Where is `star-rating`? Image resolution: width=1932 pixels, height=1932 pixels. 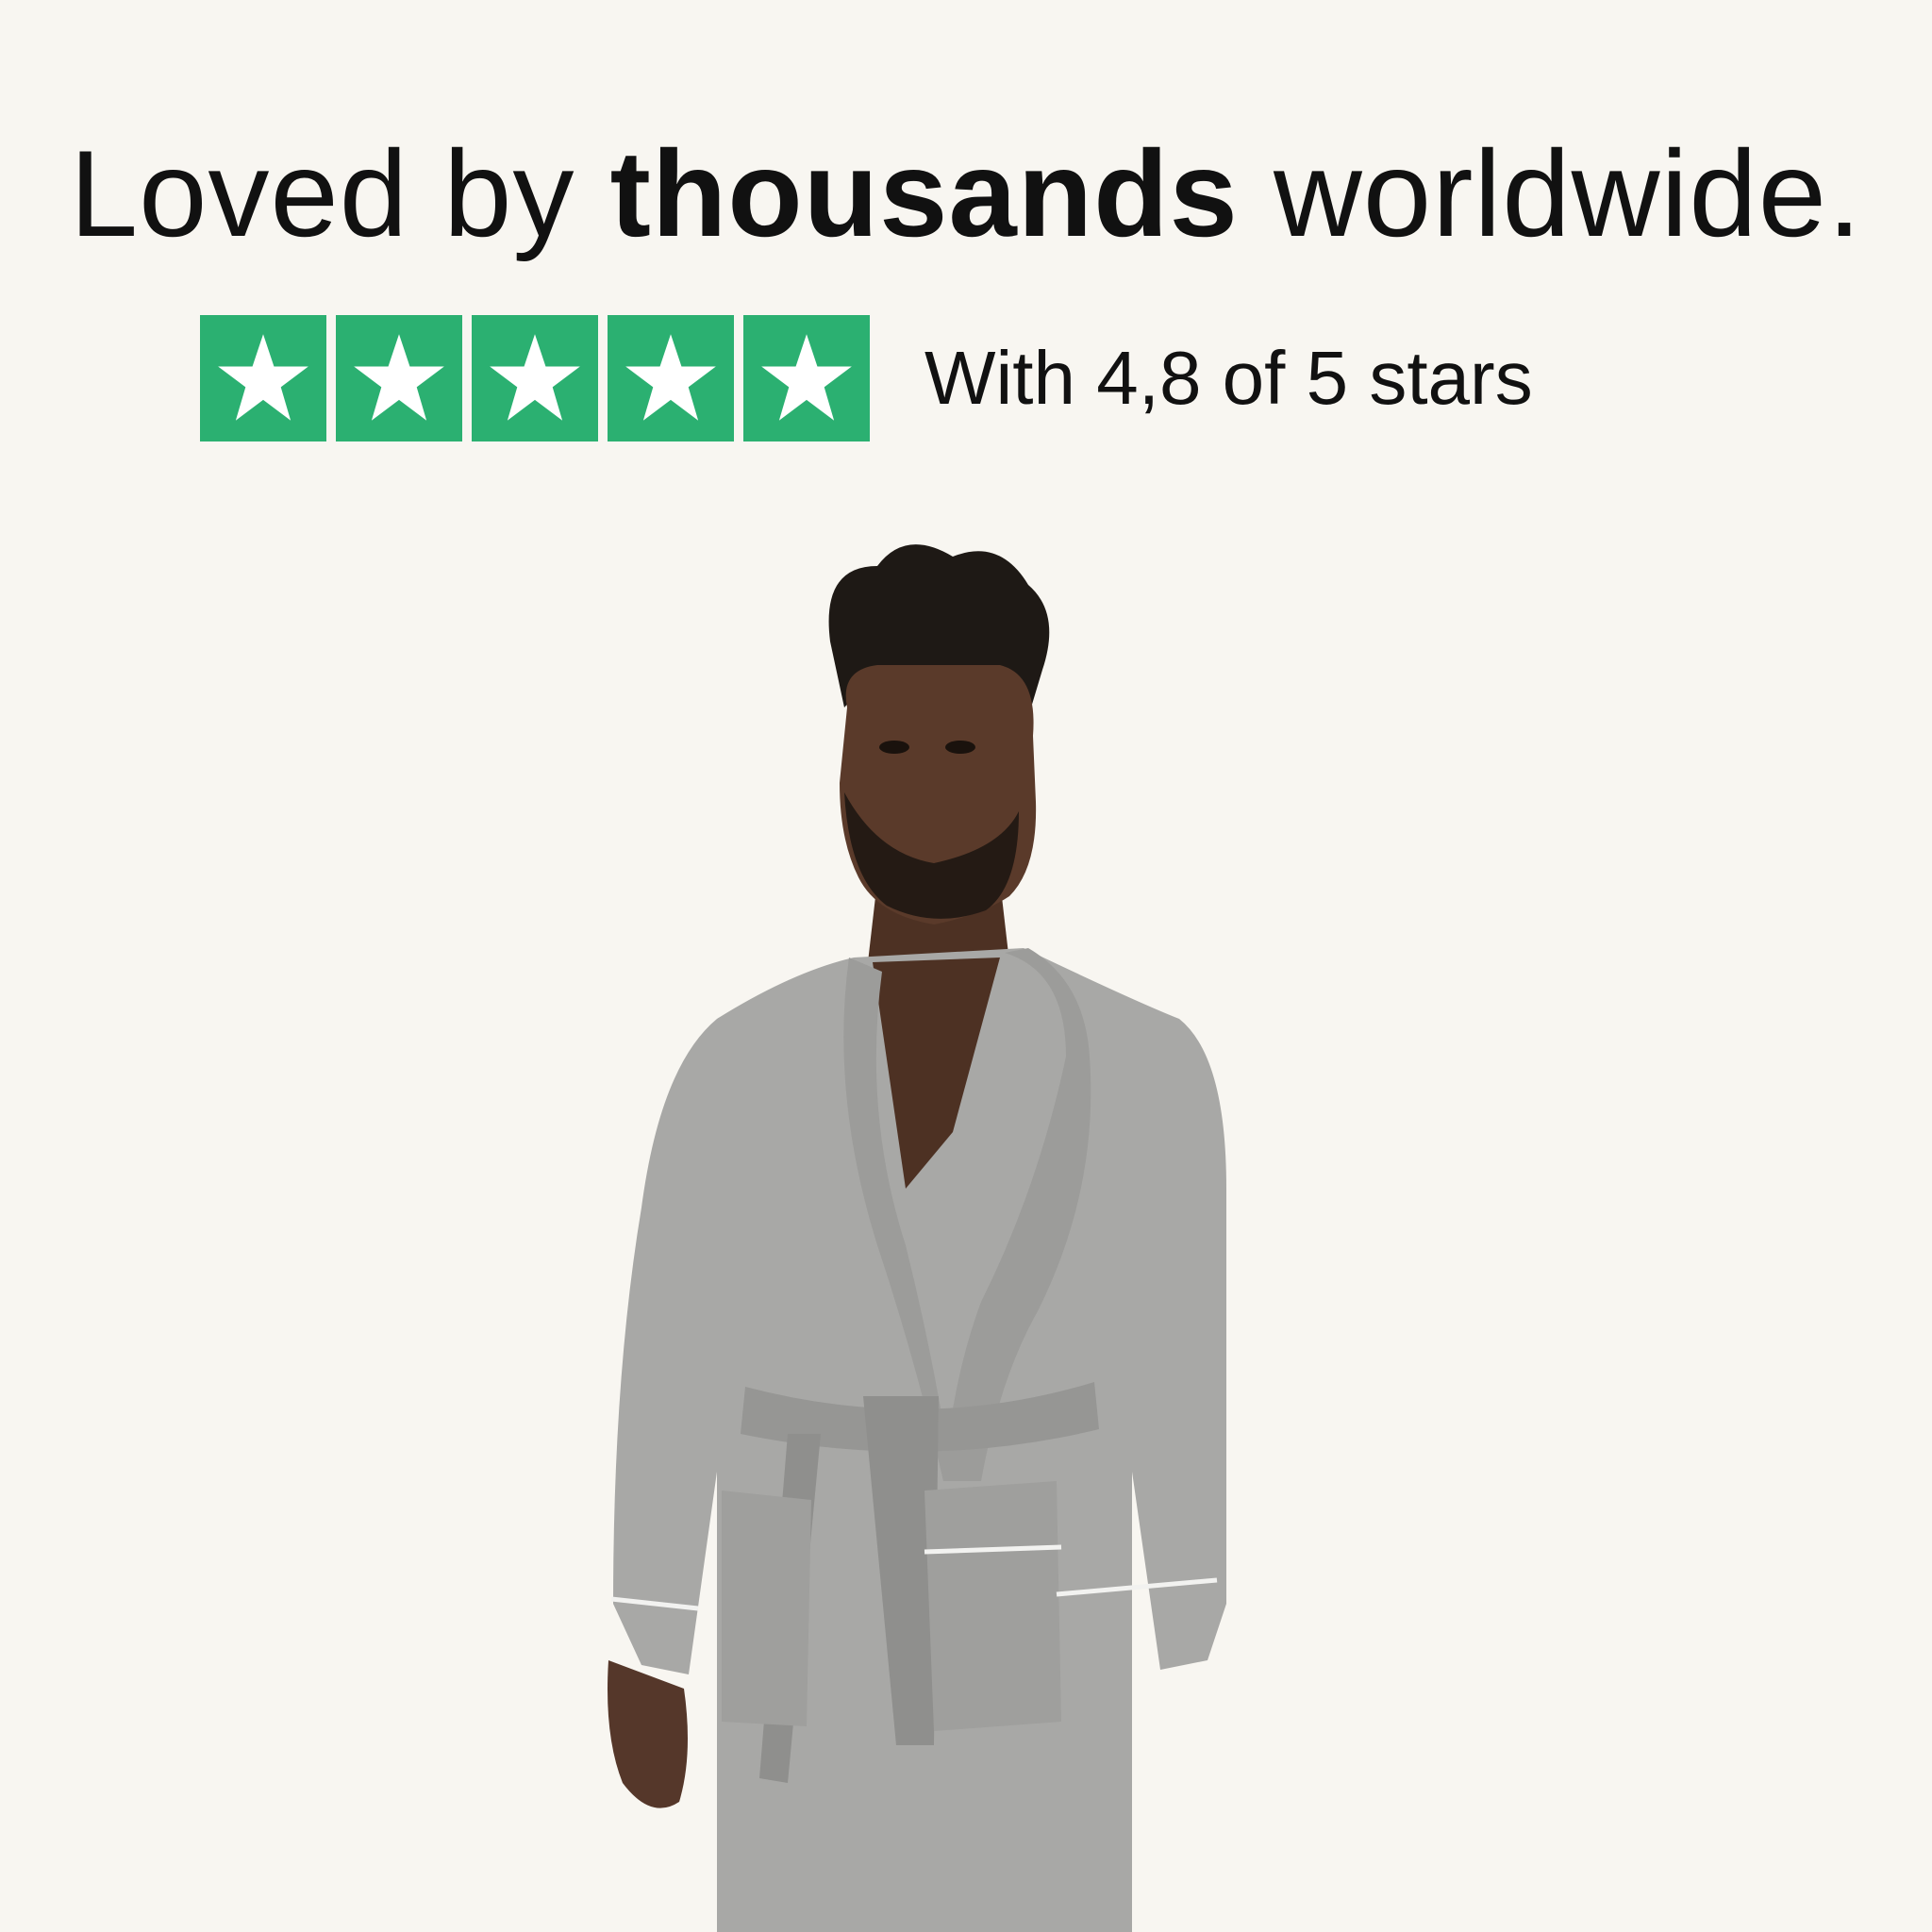
star-rating is located at coordinates (535, 378).